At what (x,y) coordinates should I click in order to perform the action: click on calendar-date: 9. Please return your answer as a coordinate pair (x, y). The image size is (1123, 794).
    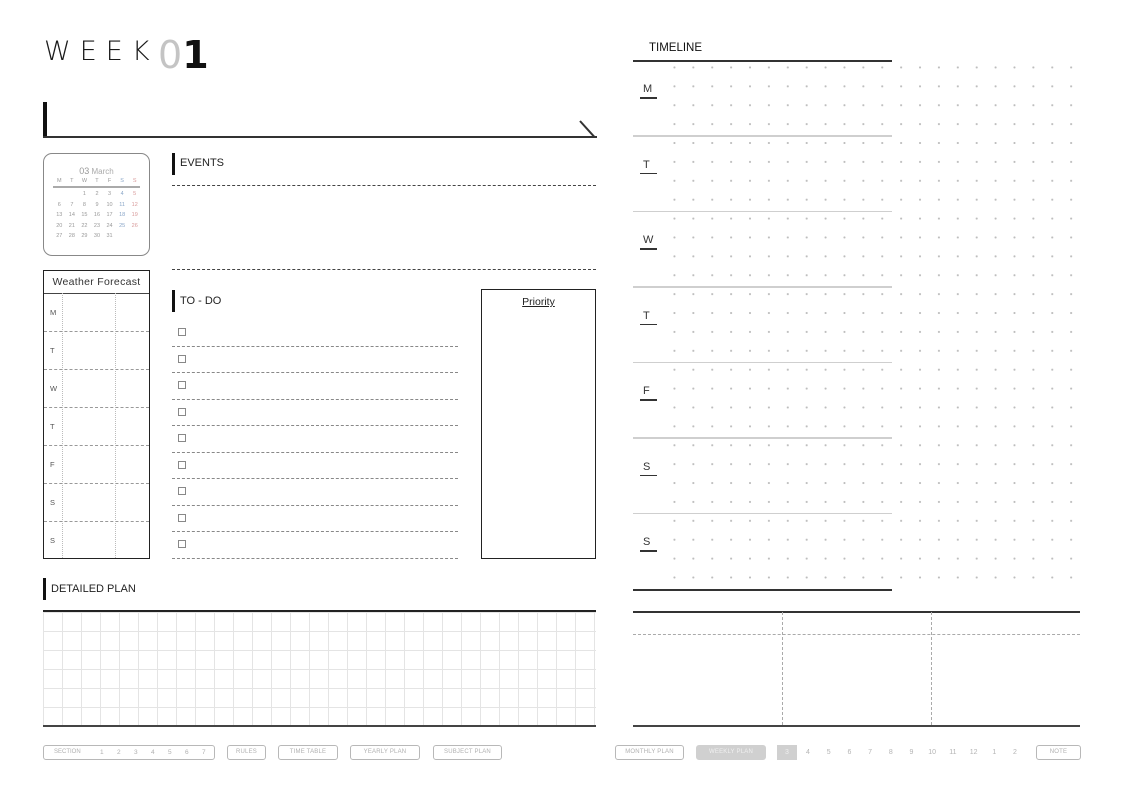
    Looking at the image, I should click on (97, 205).